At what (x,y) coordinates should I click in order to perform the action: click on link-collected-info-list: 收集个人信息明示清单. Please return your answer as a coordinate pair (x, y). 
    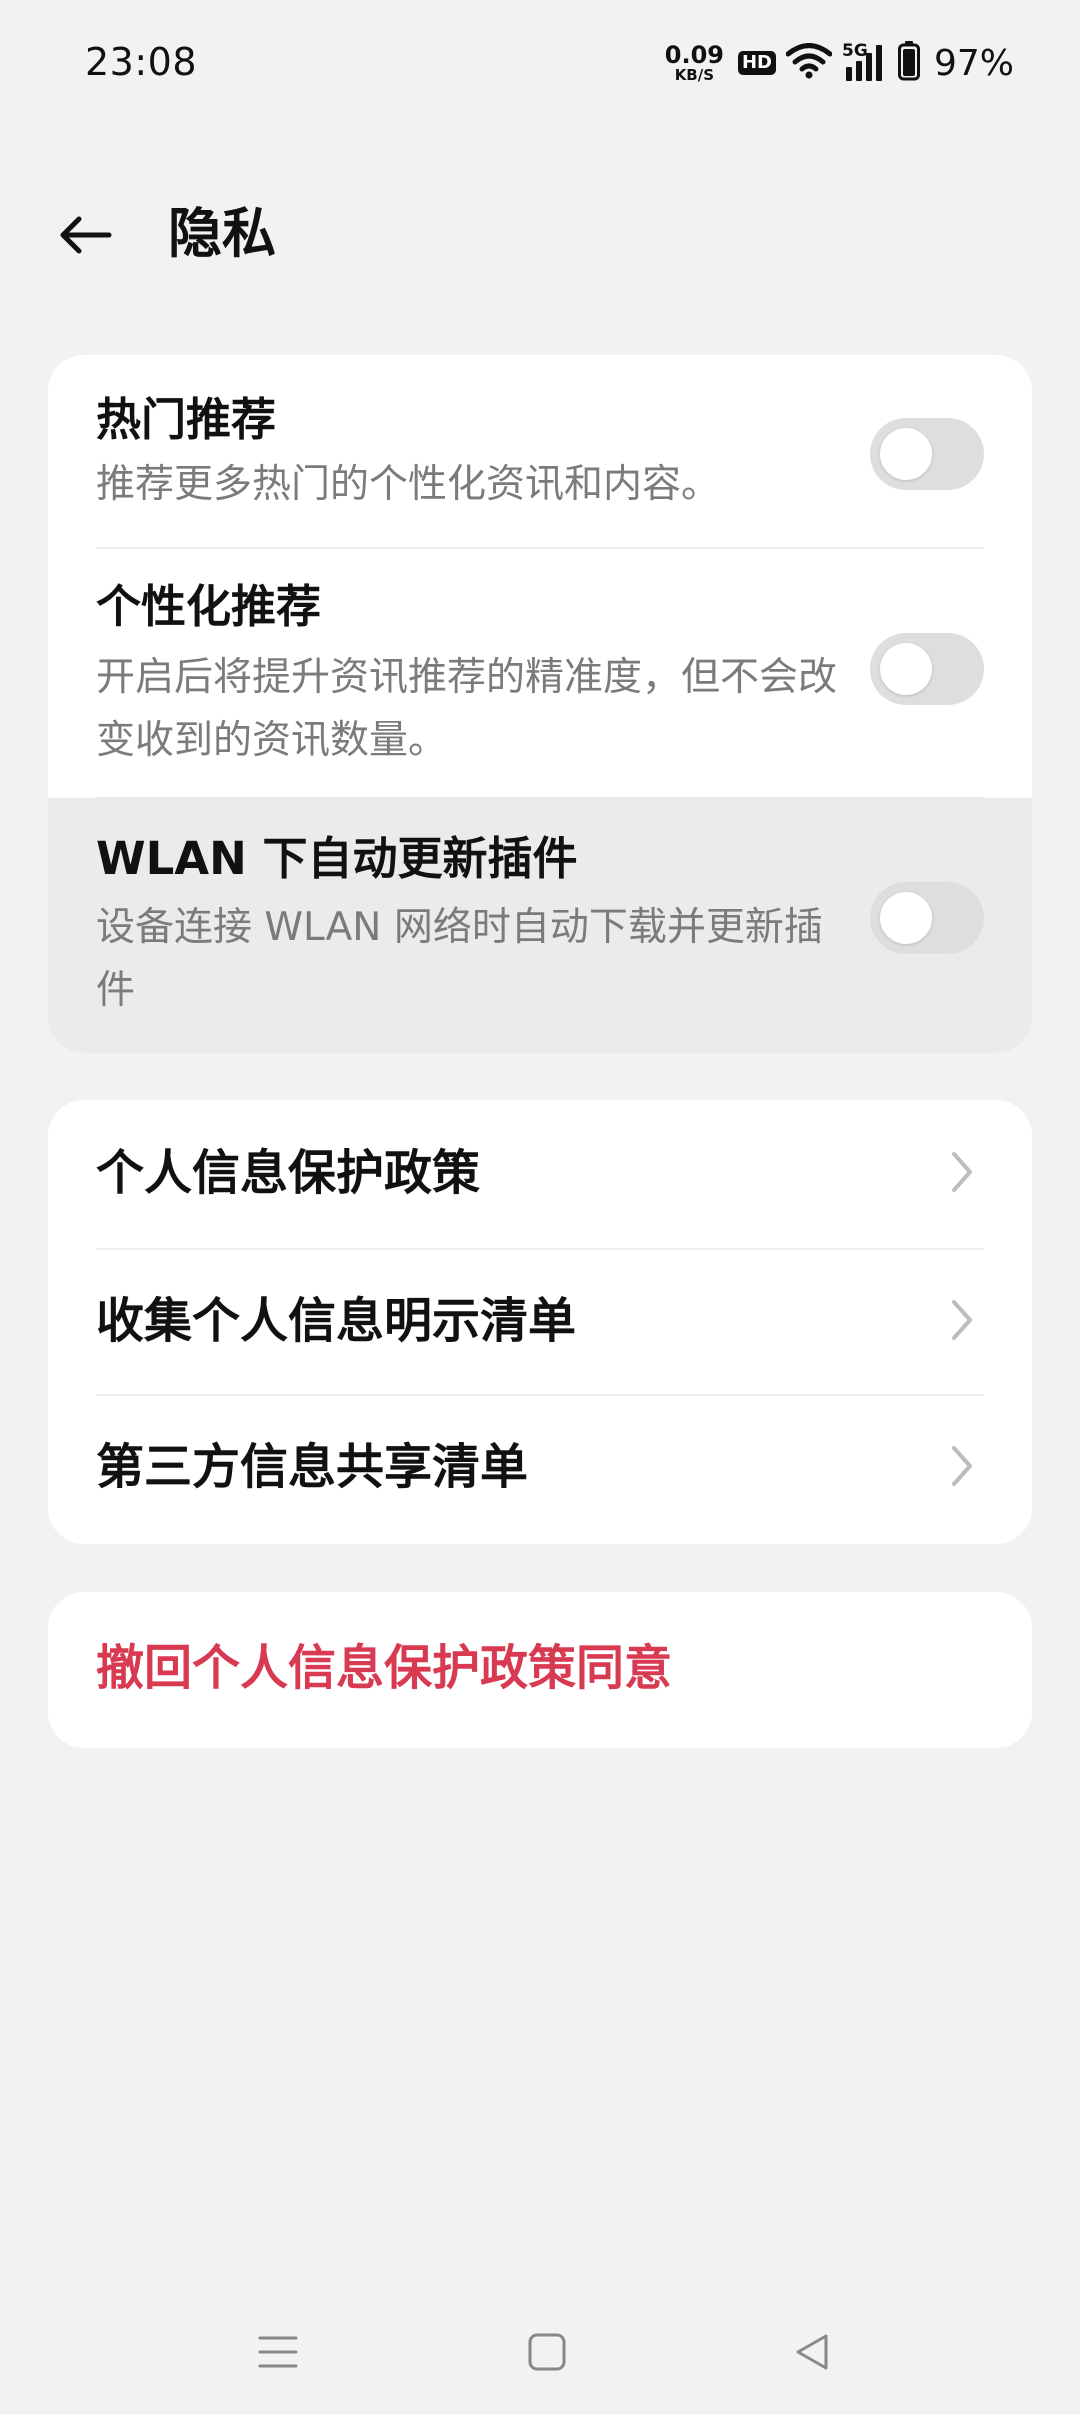
    Looking at the image, I should click on (540, 1320).